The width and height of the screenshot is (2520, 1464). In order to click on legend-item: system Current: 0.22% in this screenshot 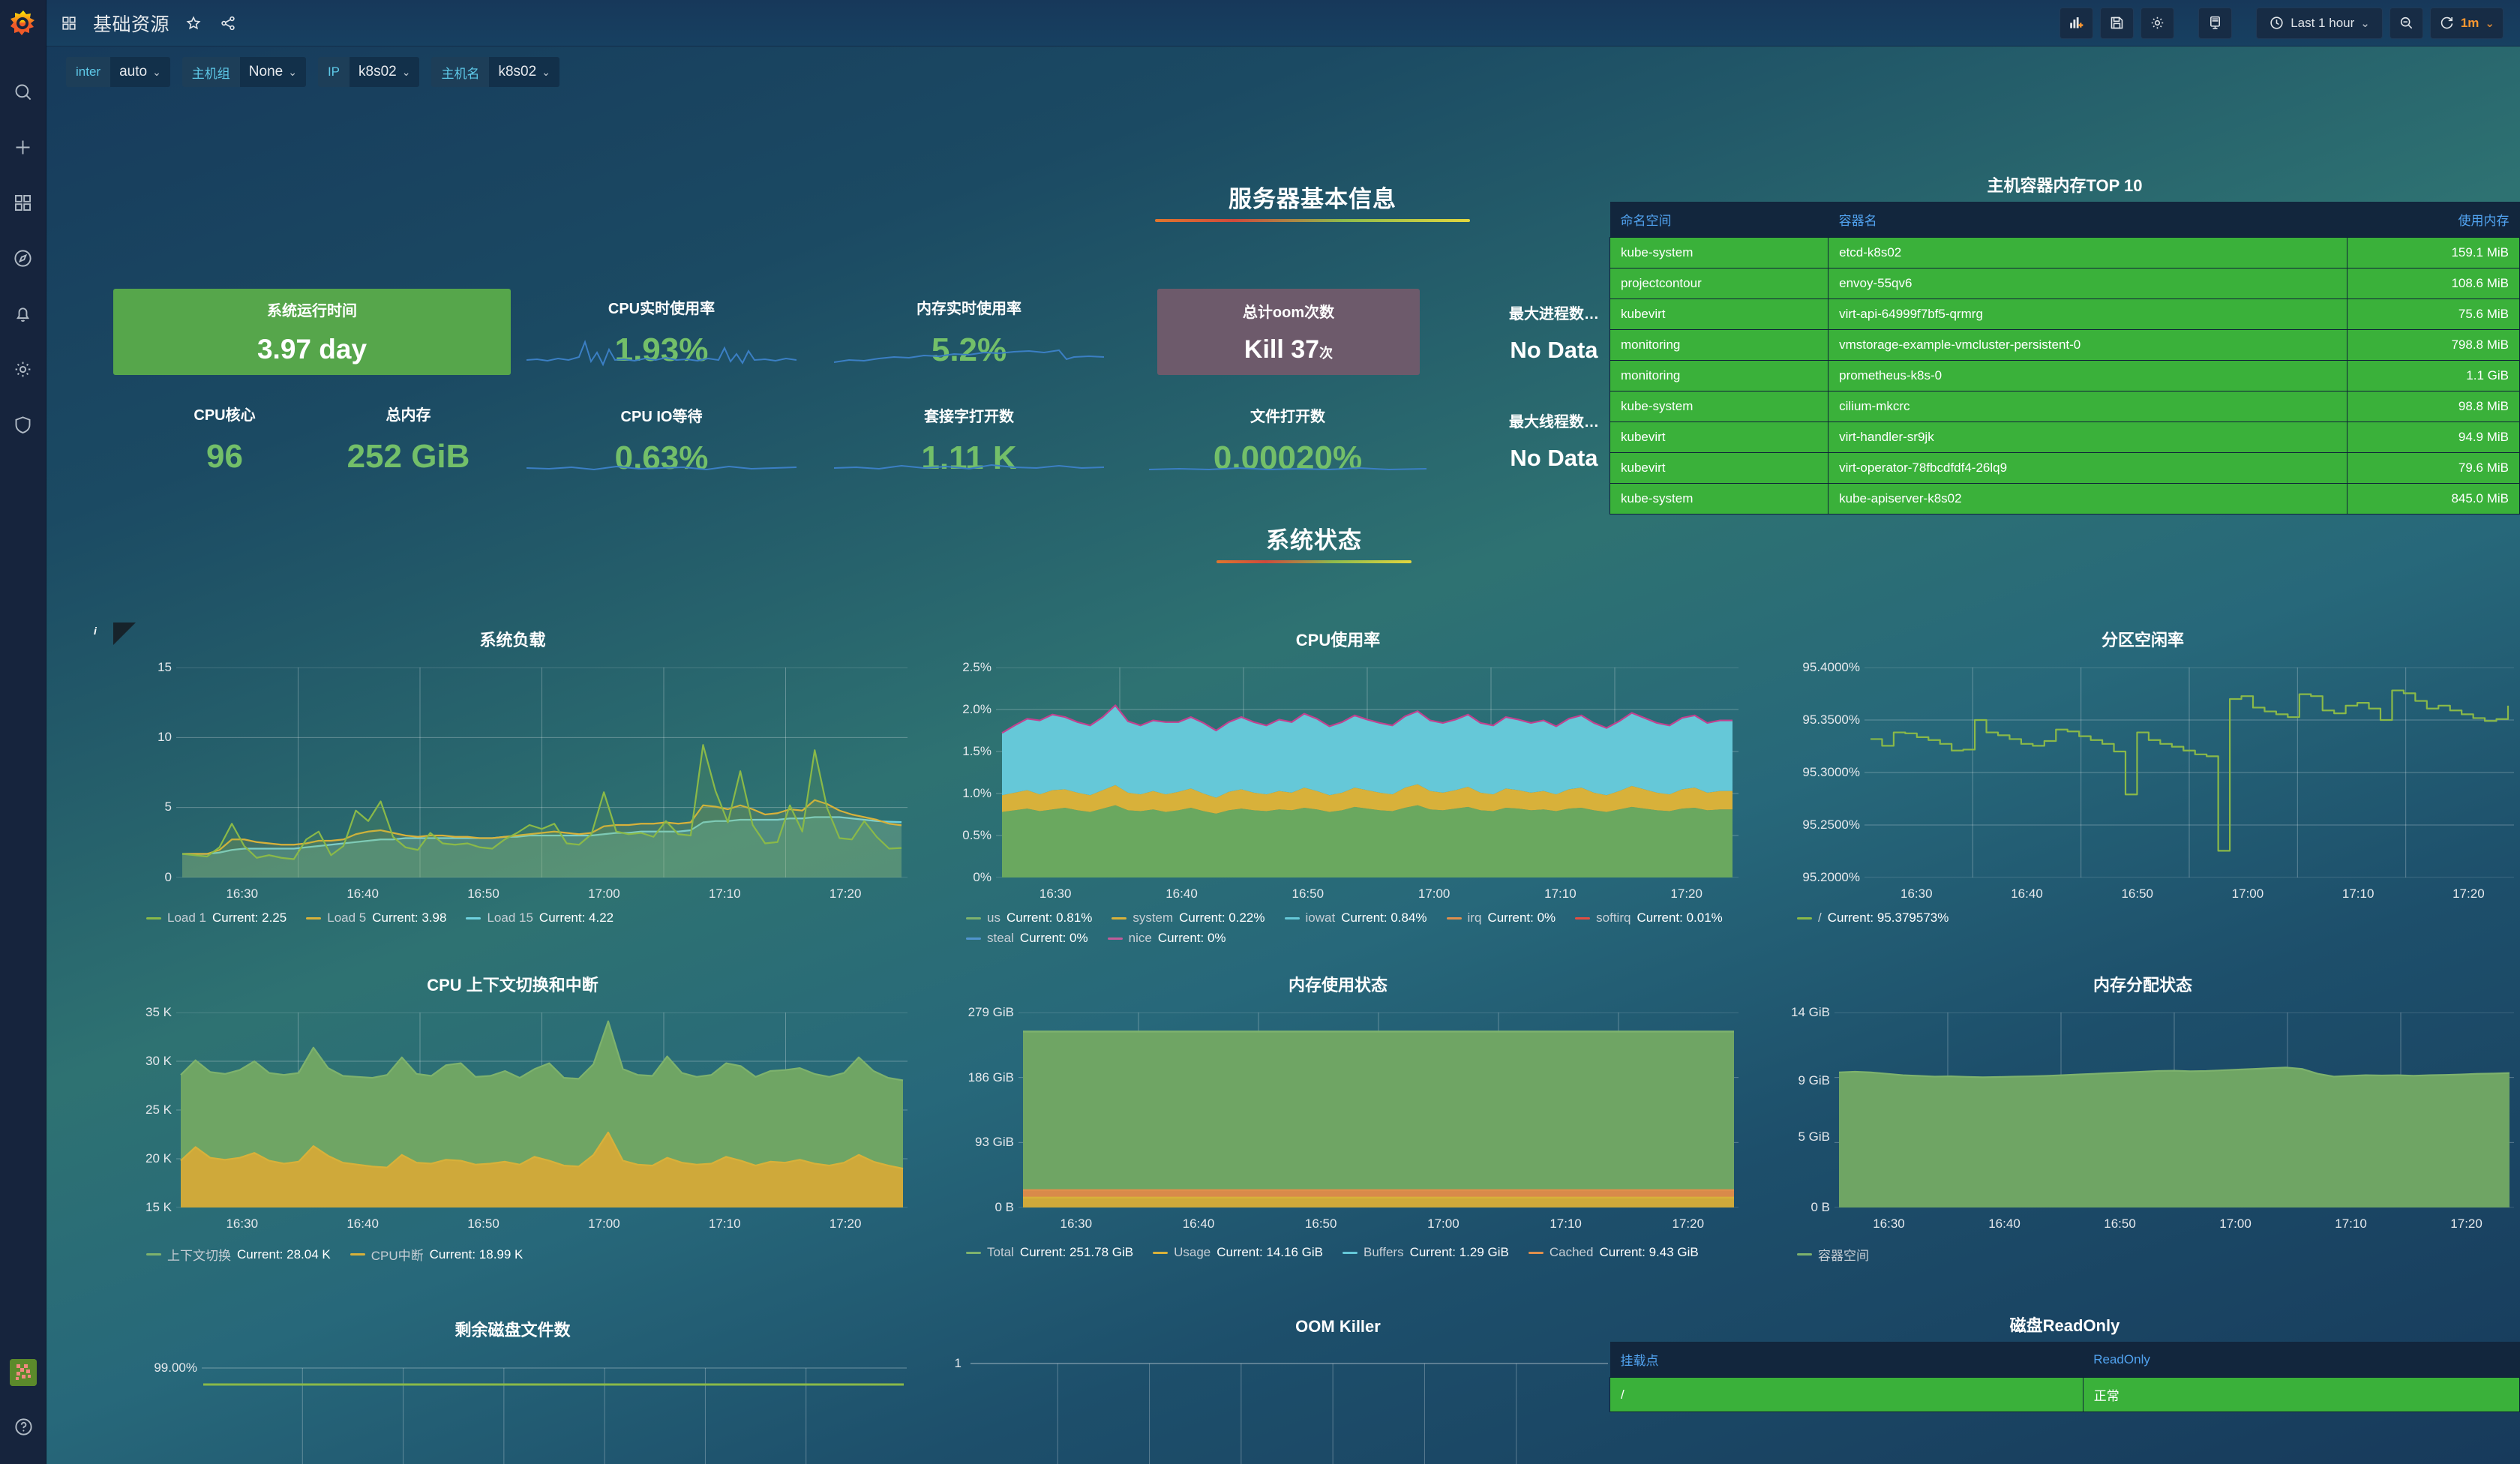, I will do `click(1188, 918)`.